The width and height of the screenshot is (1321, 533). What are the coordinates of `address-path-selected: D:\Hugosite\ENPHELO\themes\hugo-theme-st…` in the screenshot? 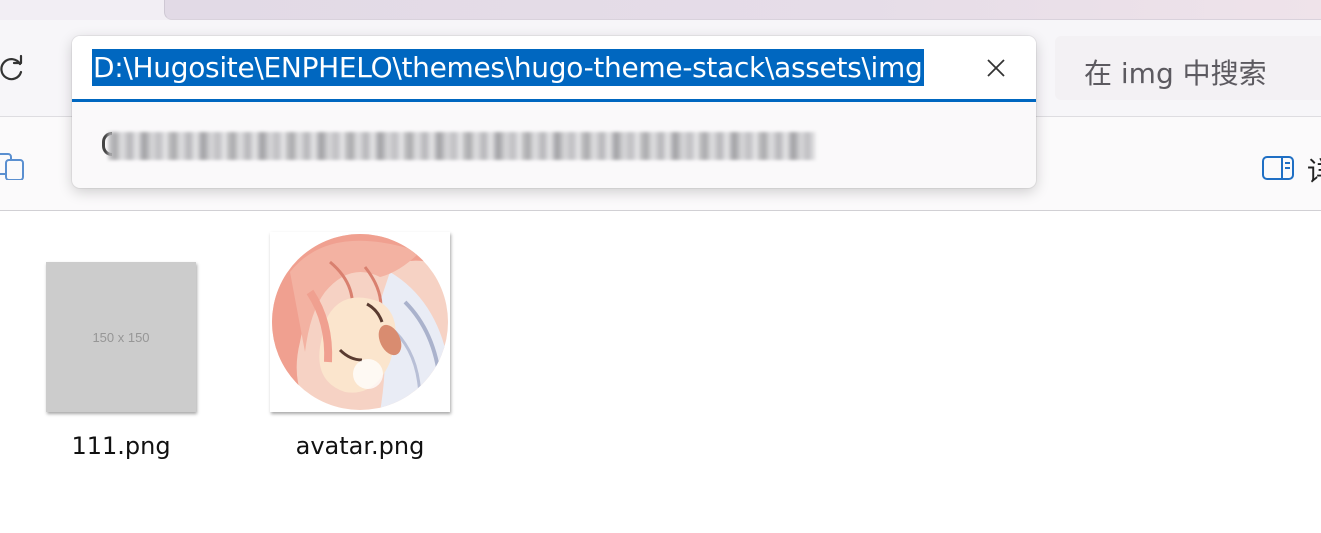 It's located at (508, 67).